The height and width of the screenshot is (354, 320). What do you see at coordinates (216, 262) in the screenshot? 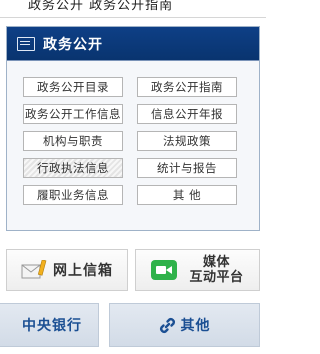
I see `media-label-line1: 媒体` at bounding box center [216, 262].